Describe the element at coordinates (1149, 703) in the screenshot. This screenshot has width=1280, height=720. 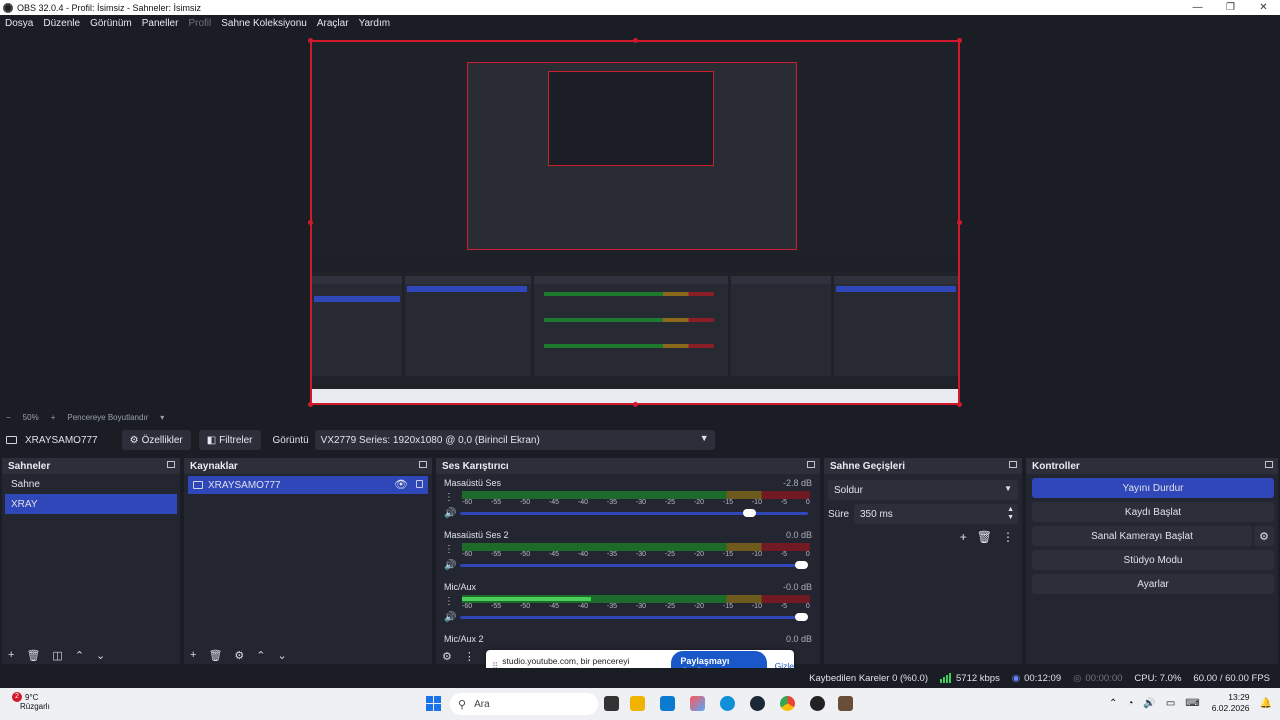
I see `volume-icon: 🔊` at that location.